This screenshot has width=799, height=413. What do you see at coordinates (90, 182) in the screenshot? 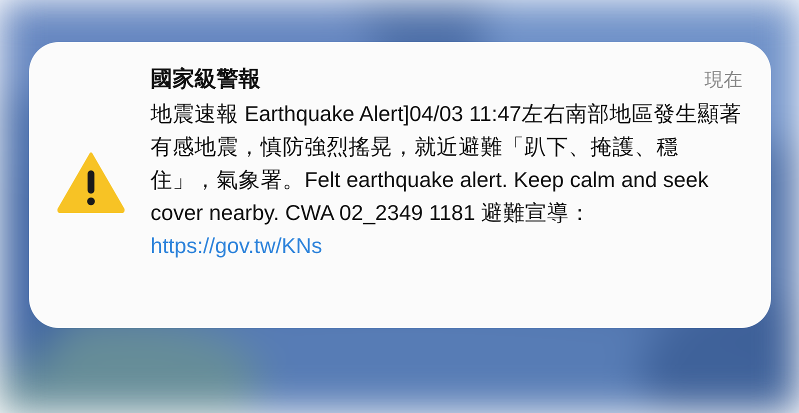
I see `warning-icon` at bounding box center [90, 182].